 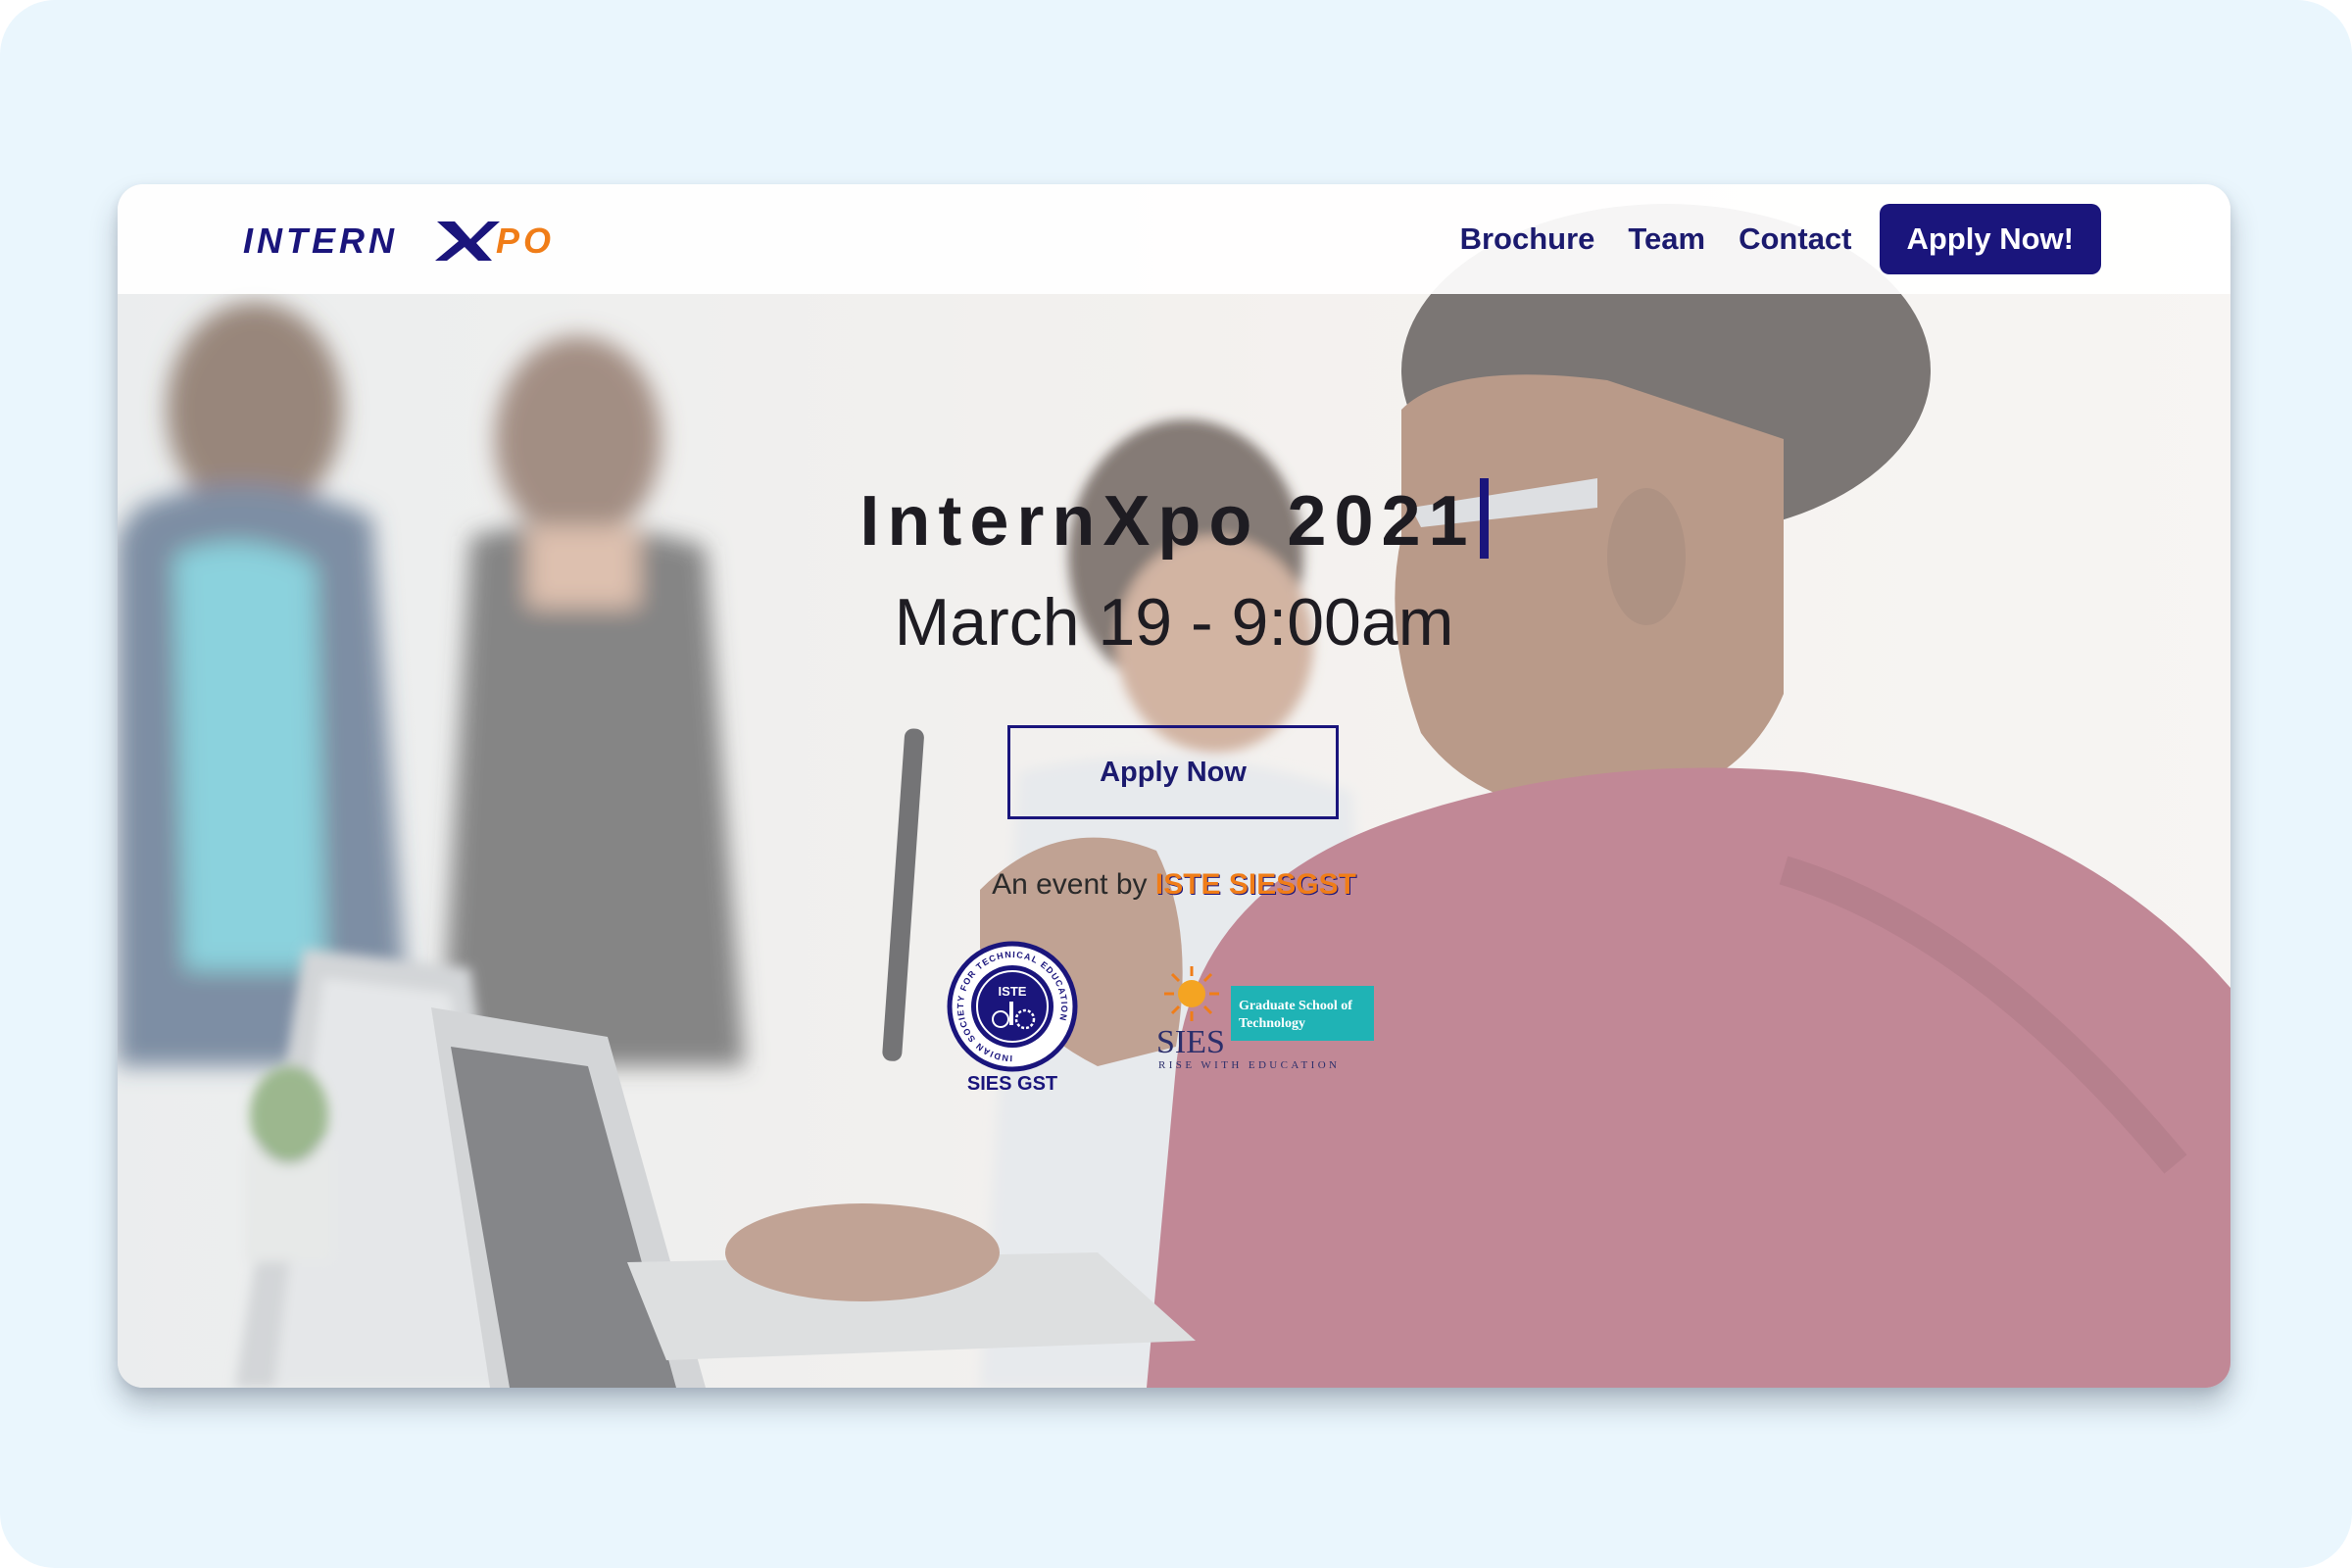 What do you see at coordinates (1249, 1065) in the screenshot?
I see `sies-tagline: RISE WITH EDUCATION` at bounding box center [1249, 1065].